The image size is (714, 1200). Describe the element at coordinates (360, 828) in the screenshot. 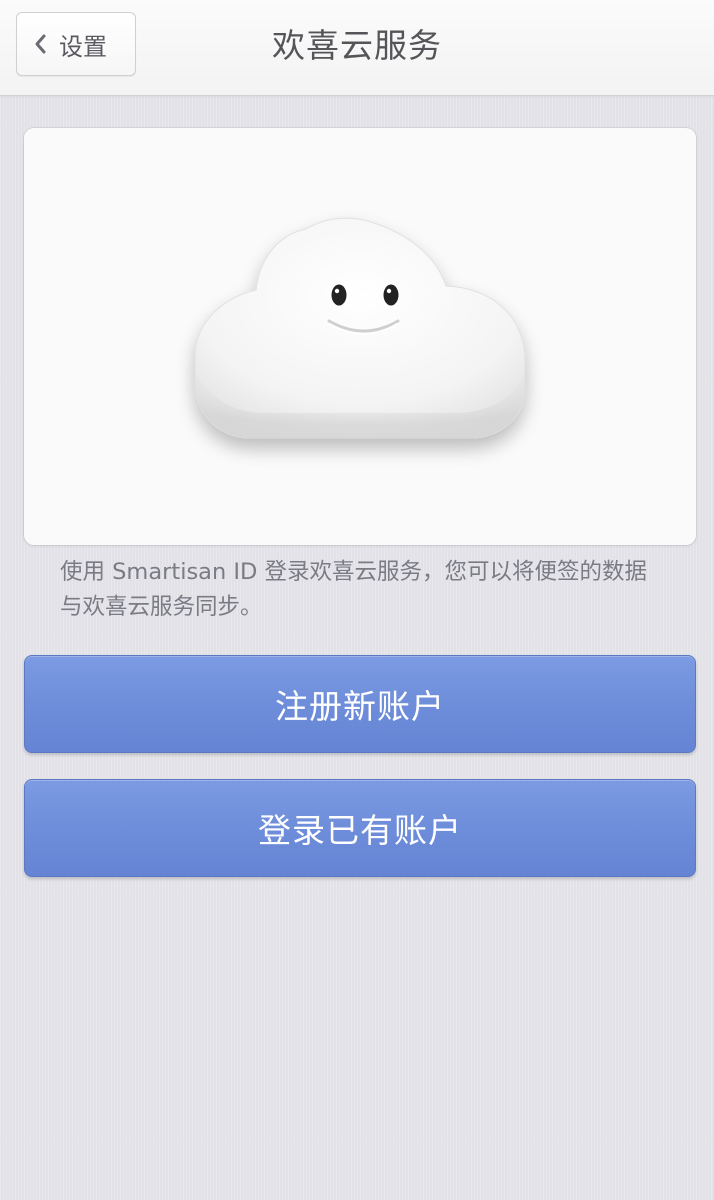

I see `login-button: 登录已有账户` at that location.